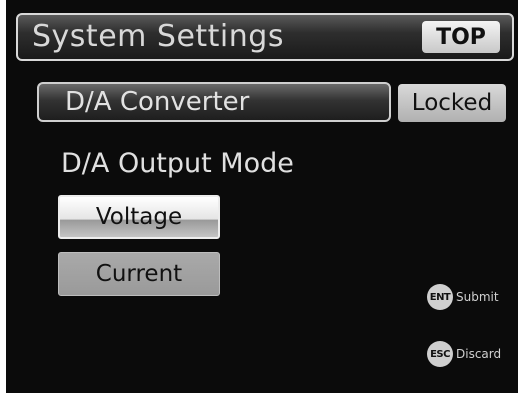 This screenshot has width=524, height=393. I want to click on page-title: System Settings, so click(158, 36).